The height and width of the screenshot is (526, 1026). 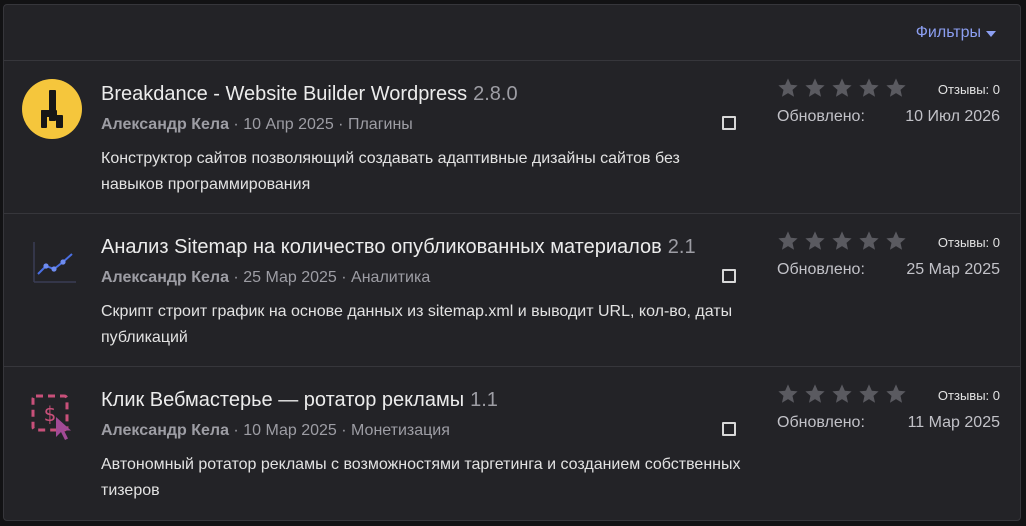 What do you see at coordinates (400, 430) in the screenshot?
I see `item-category: Монетизация` at bounding box center [400, 430].